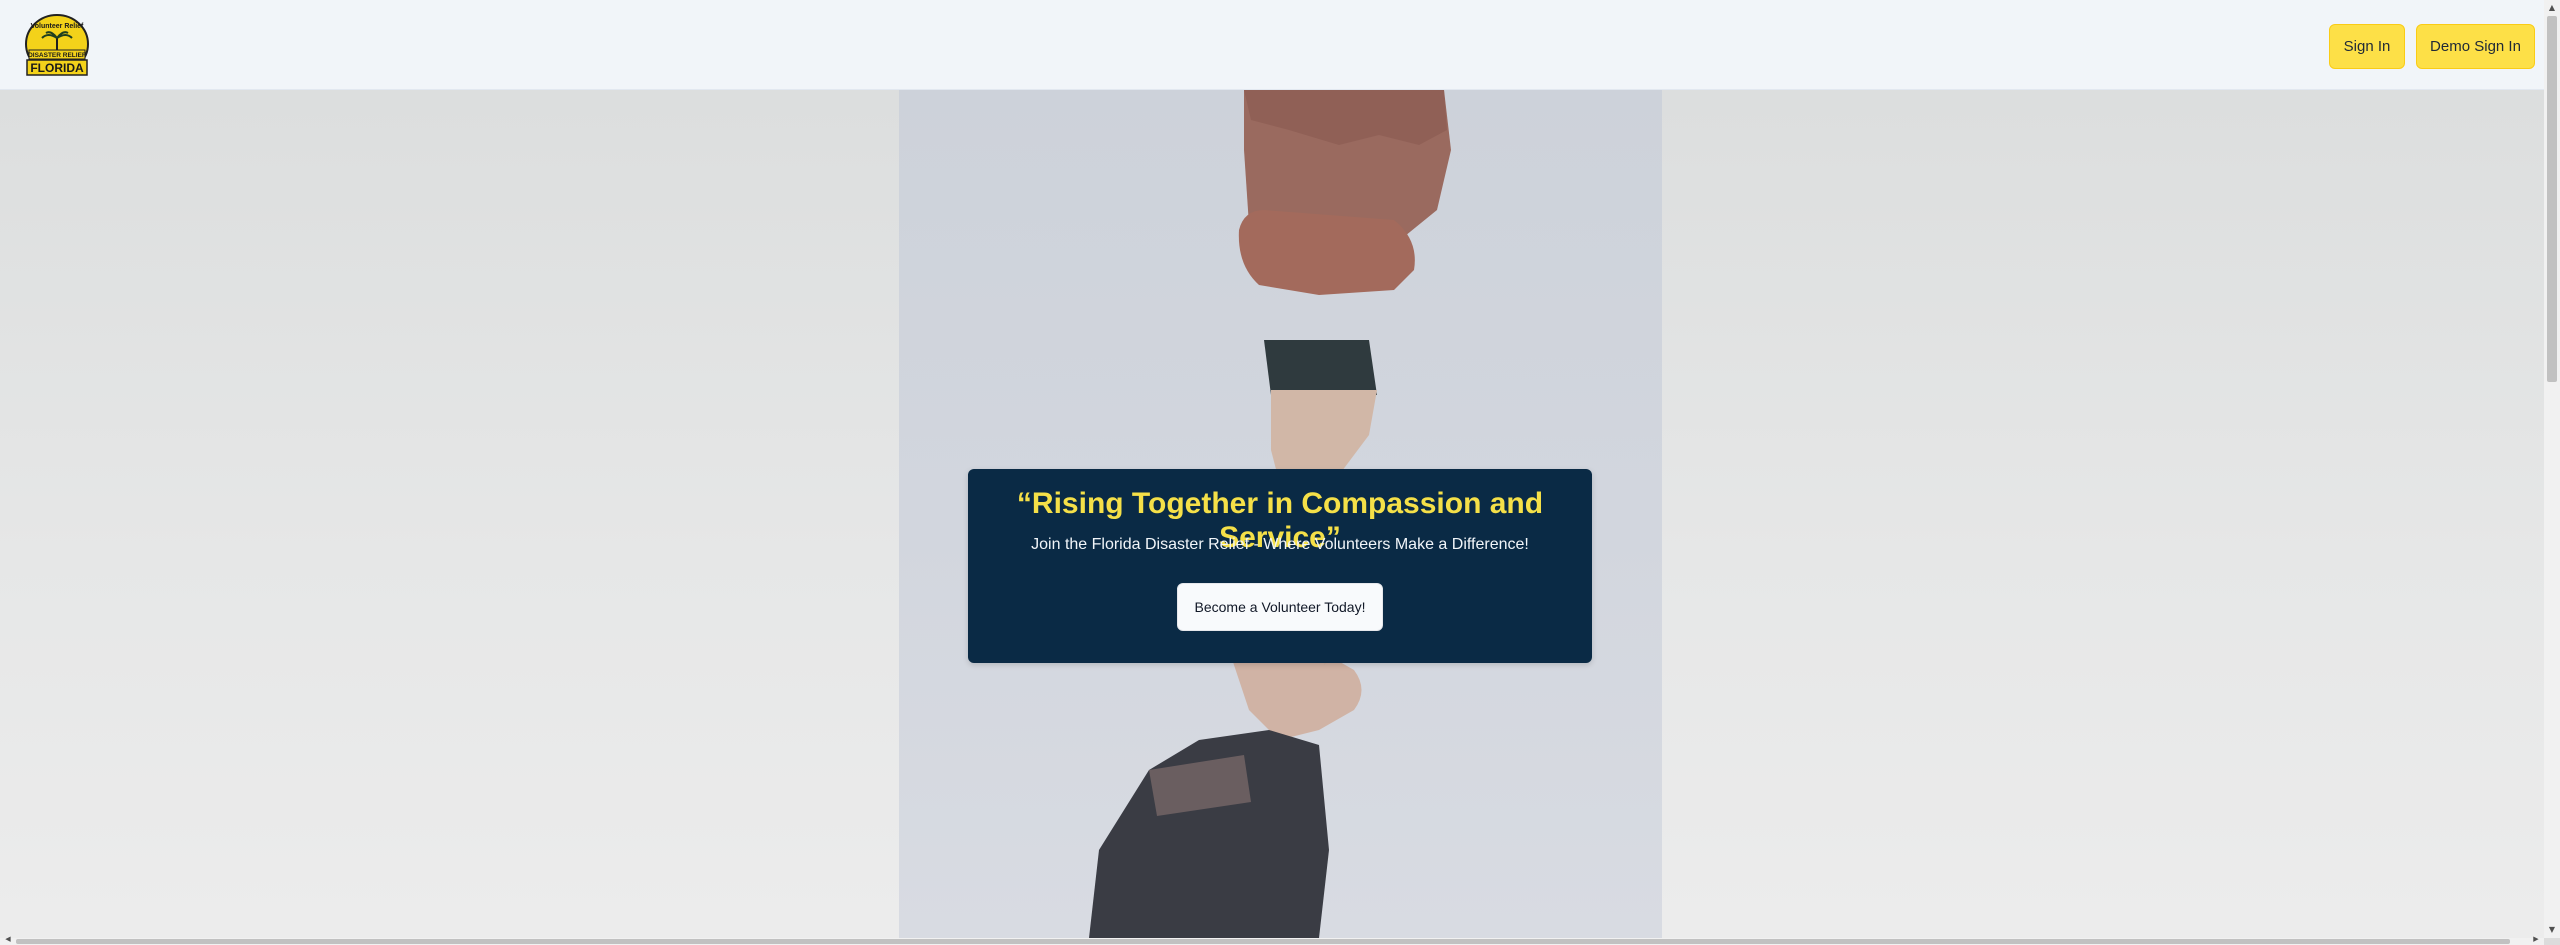  What do you see at coordinates (2367, 46) in the screenshot?
I see `sign-in-button: Sign In` at bounding box center [2367, 46].